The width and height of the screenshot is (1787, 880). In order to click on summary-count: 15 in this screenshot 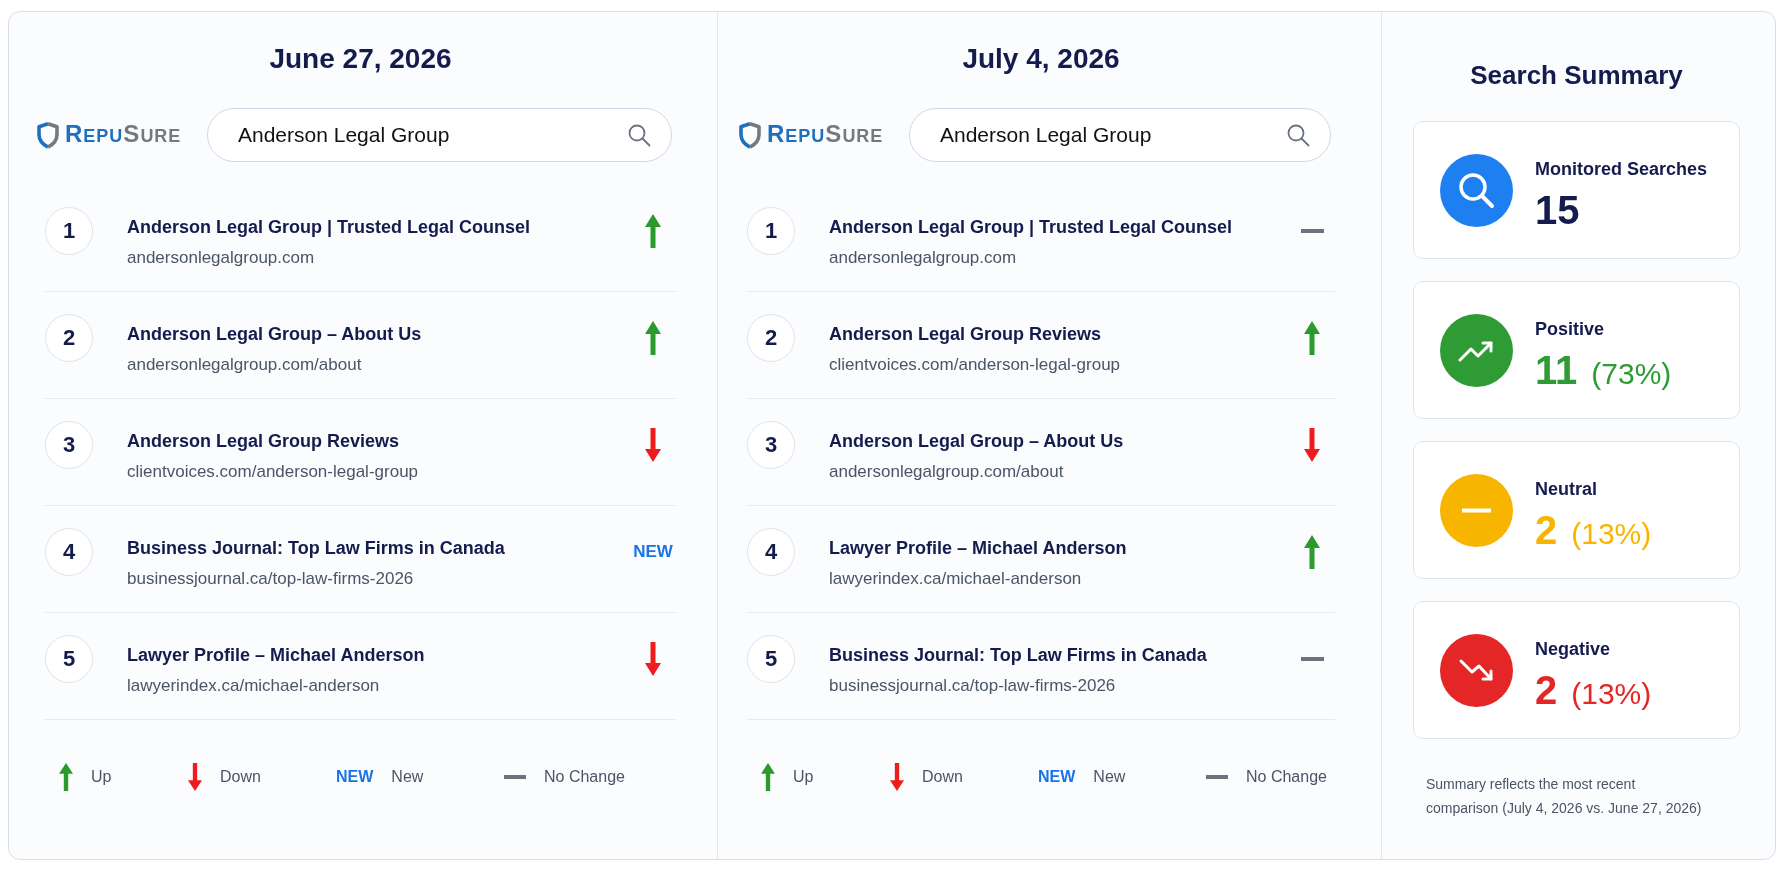, I will do `click(1557, 210)`.